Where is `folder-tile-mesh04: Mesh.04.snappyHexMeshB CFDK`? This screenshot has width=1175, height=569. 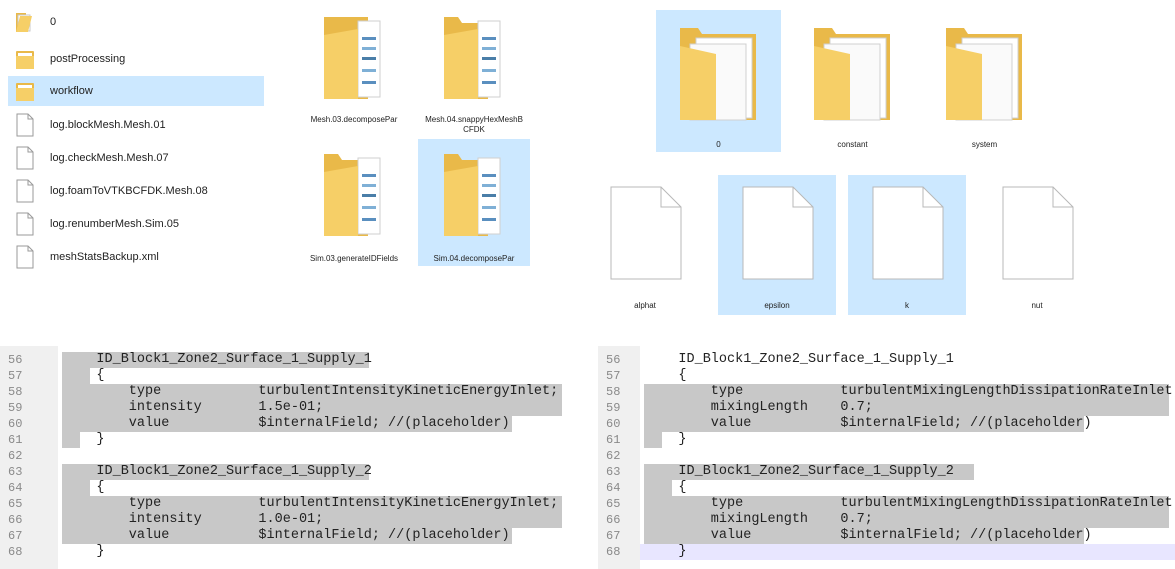
folder-tile-mesh04: Mesh.04.snappyHexMeshB CFDK is located at coordinates (474, 69).